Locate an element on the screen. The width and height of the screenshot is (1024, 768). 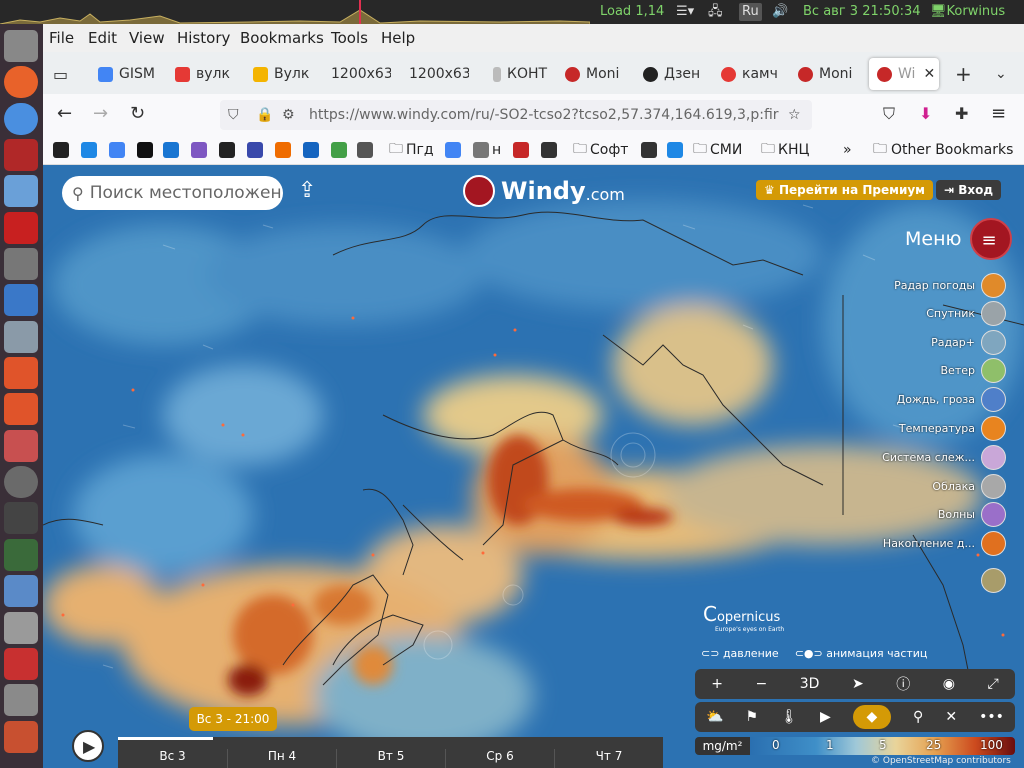
layer-item: Температура is located at coordinates (952, 428).